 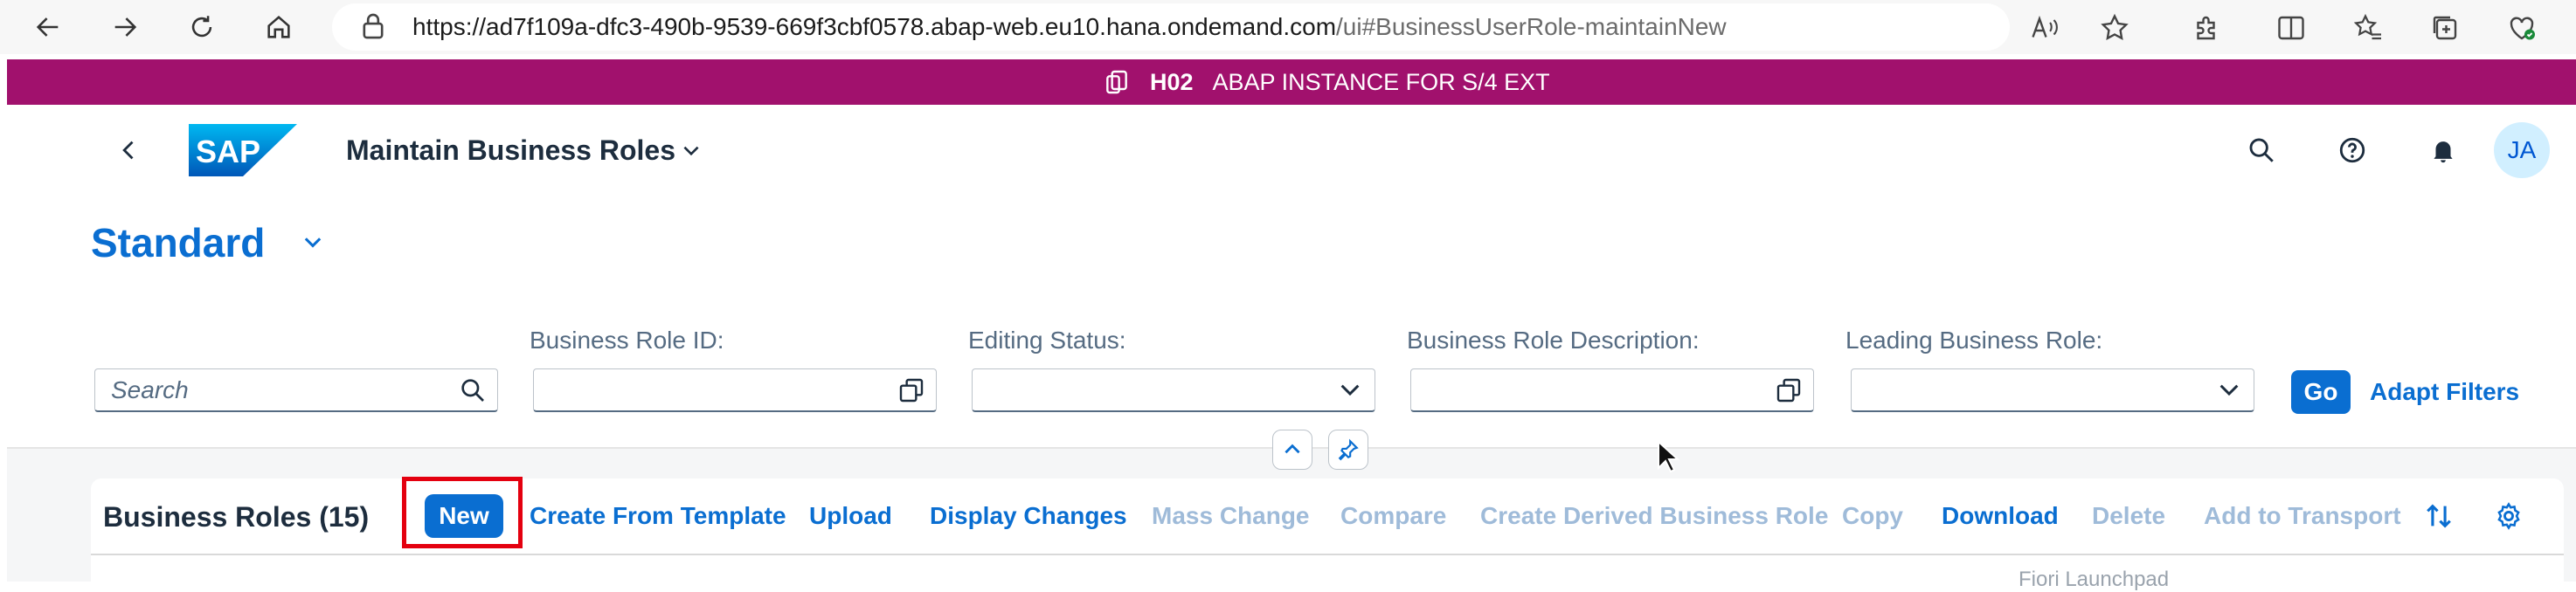 I want to click on browser-forward-button, so click(x=125, y=27).